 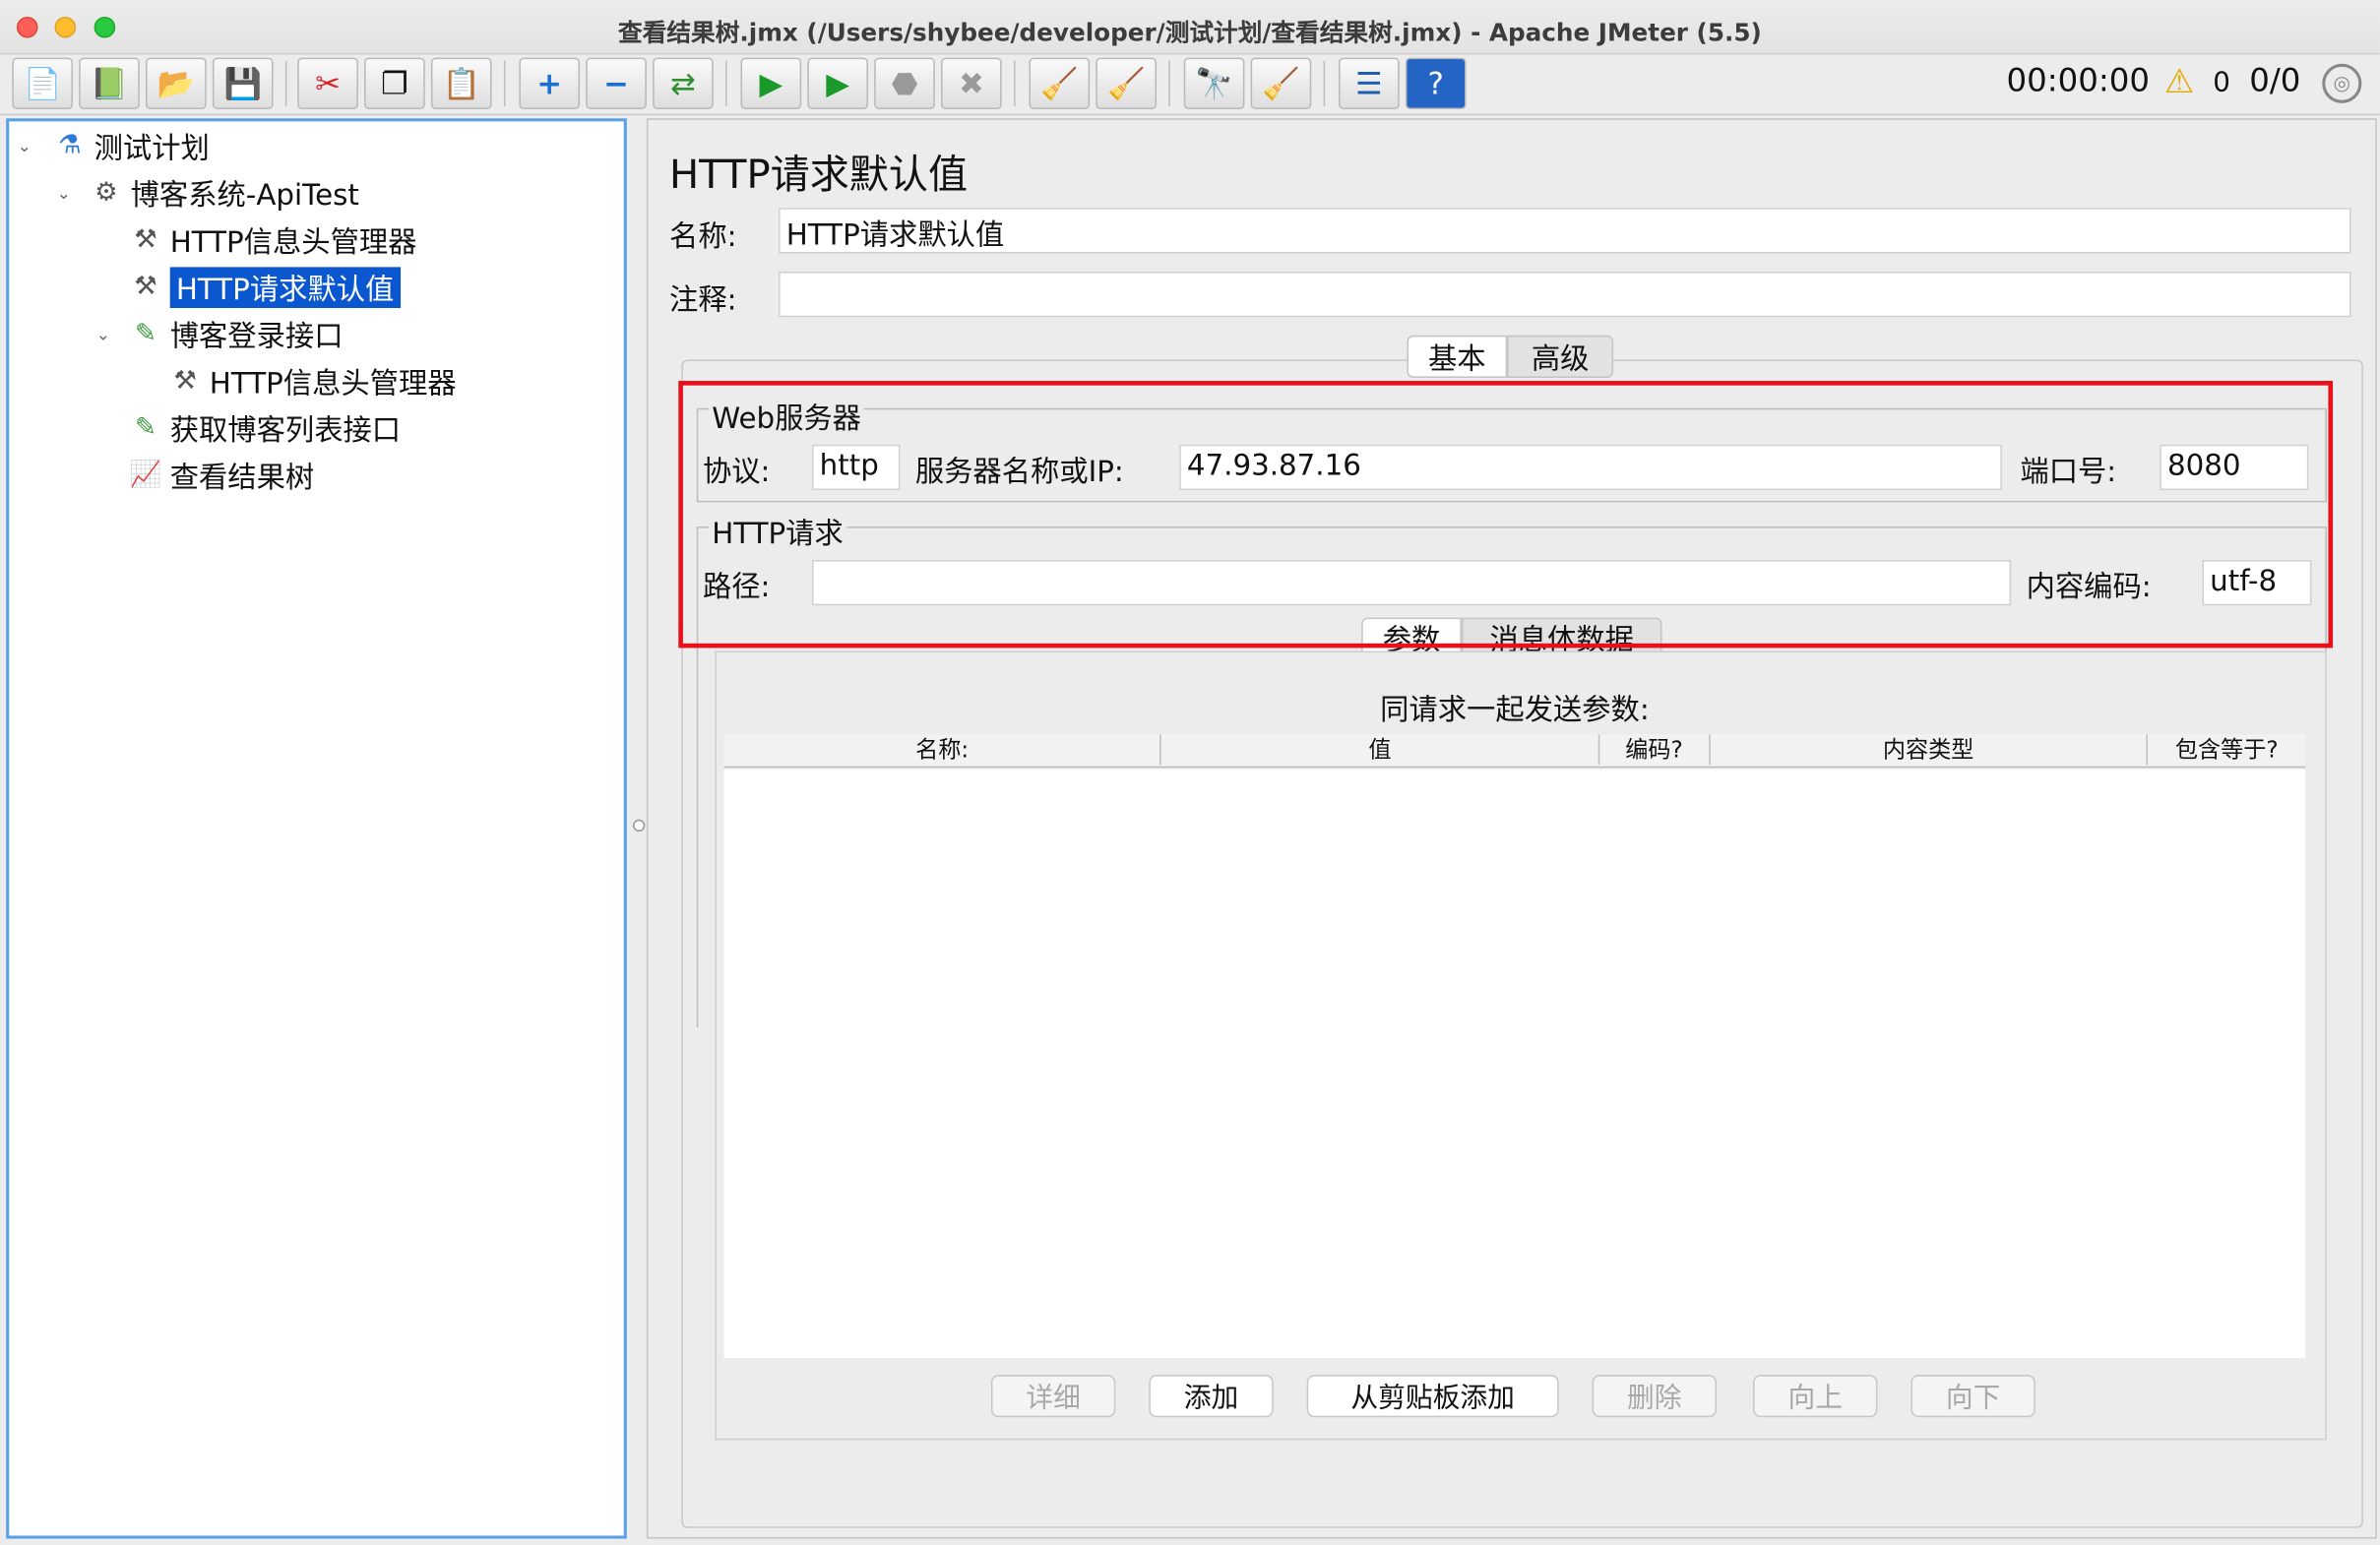 What do you see at coordinates (2275, 80) in the screenshot?
I see `active-threads: 0/0` at bounding box center [2275, 80].